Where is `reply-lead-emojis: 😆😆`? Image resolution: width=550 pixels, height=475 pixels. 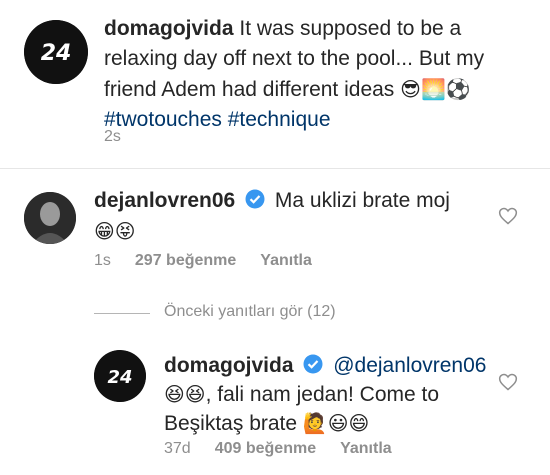 reply-lead-emojis: 😆😆 is located at coordinates (185, 394).